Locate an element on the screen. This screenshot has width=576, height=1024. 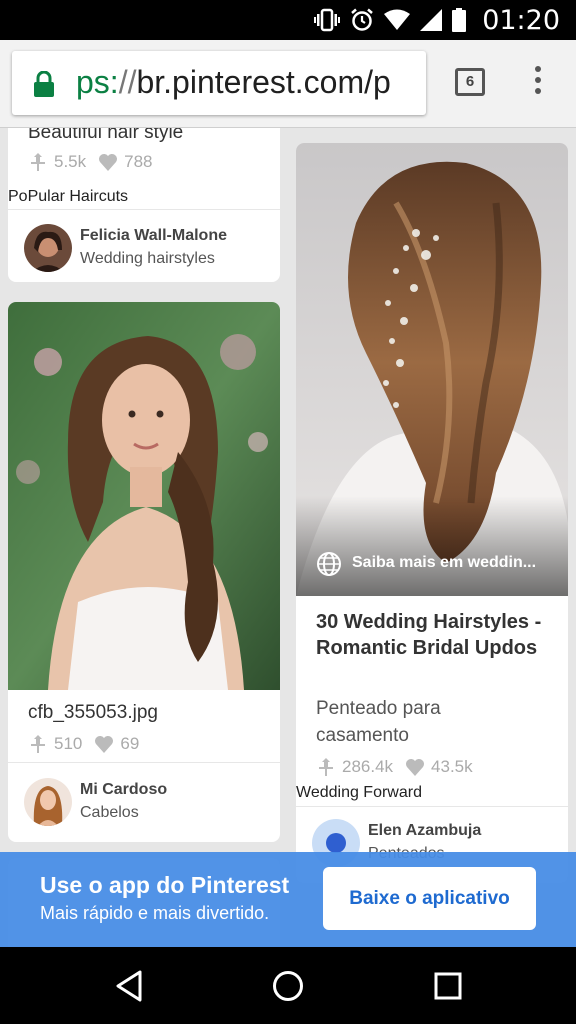
back-icon is located at coordinates (129, 986).